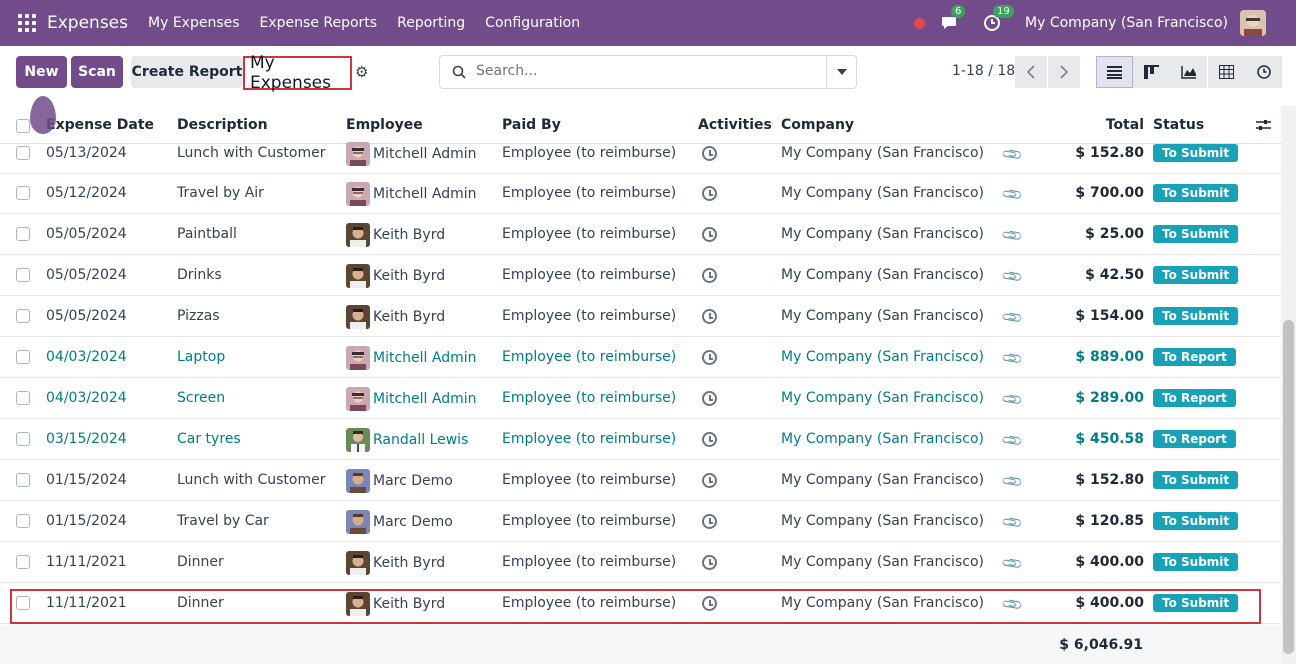 This screenshot has height=664, width=1296. What do you see at coordinates (1253, 23) in the screenshot?
I see `user-avatar` at bounding box center [1253, 23].